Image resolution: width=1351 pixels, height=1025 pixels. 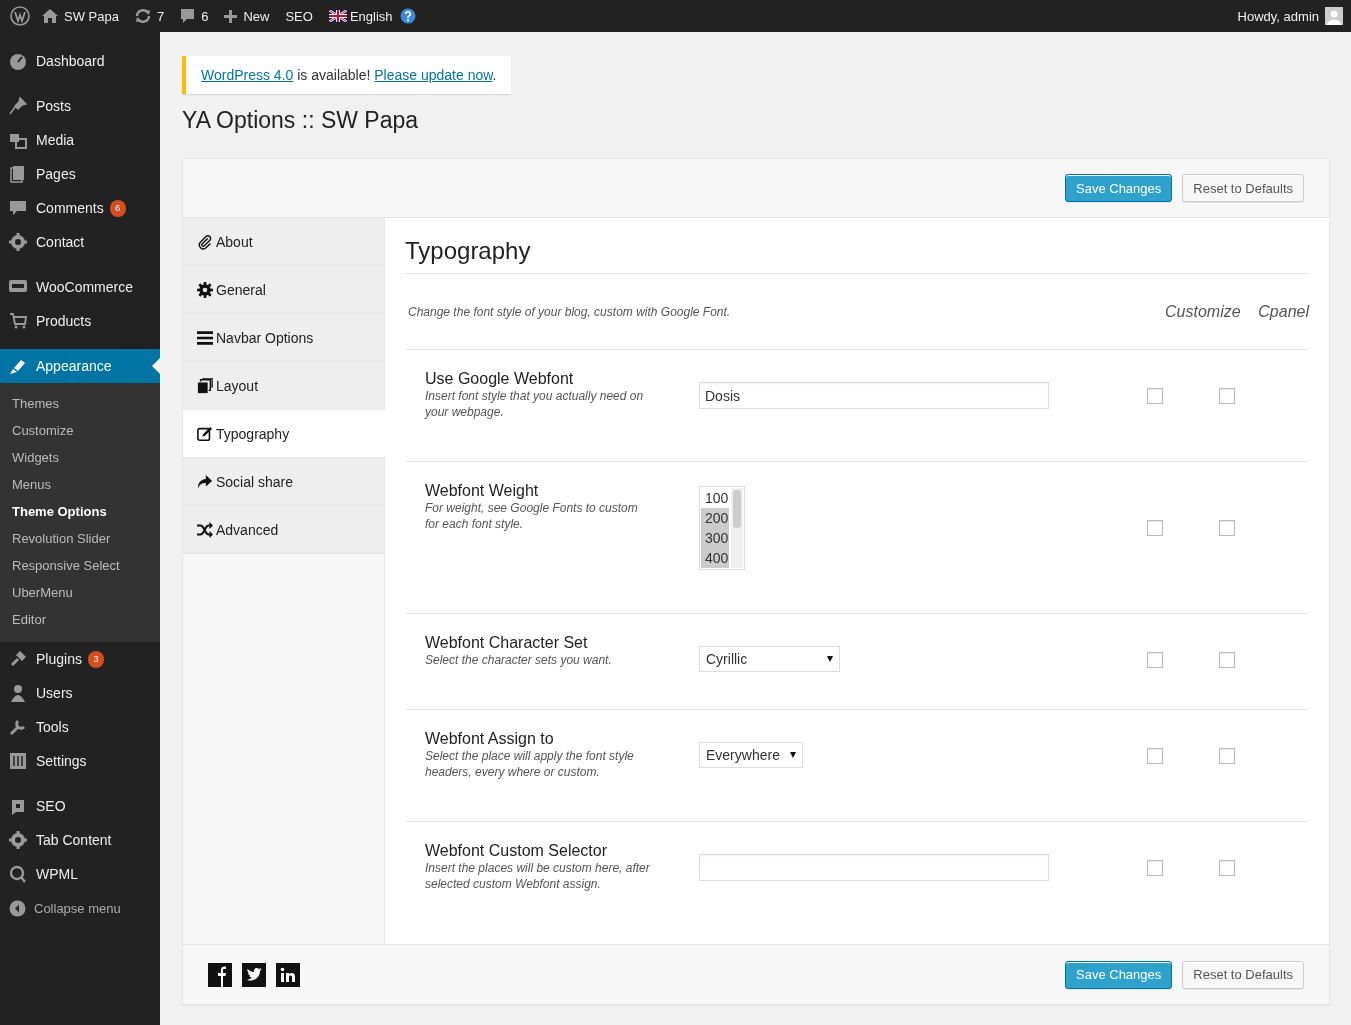 What do you see at coordinates (50, 16) in the screenshot?
I see `home-icon` at bounding box center [50, 16].